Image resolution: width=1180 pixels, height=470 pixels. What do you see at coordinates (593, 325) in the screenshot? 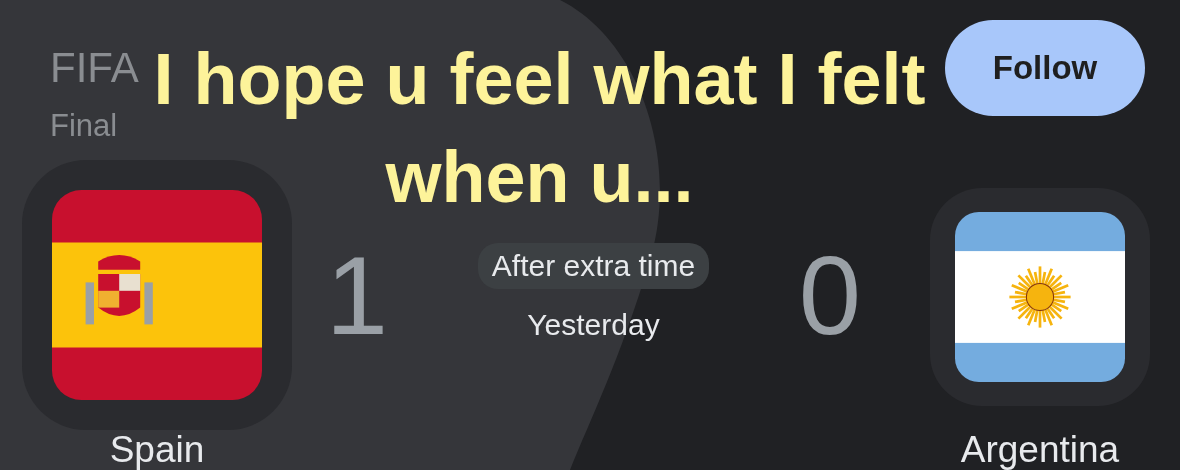
I see `match-date: Yesterday` at bounding box center [593, 325].